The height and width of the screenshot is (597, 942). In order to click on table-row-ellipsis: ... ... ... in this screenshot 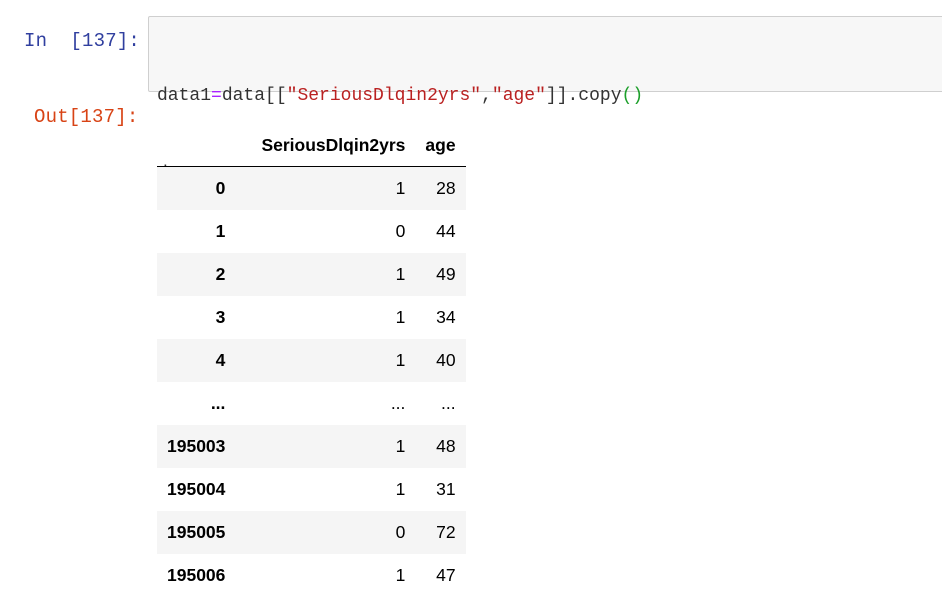, I will do `click(311, 403)`.